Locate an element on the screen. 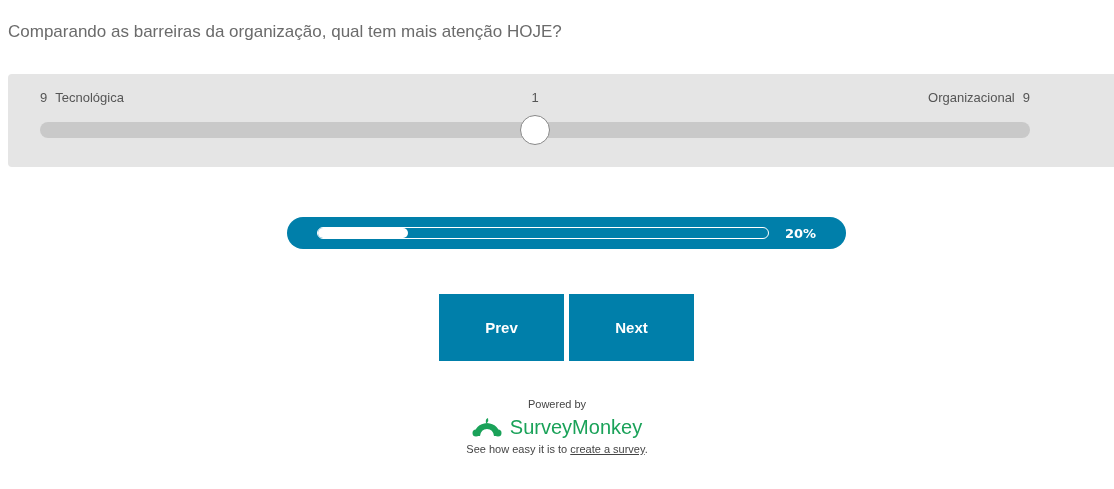 This screenshot has width=1114, height=489. logo-icon is located at coordinates (486, 427).